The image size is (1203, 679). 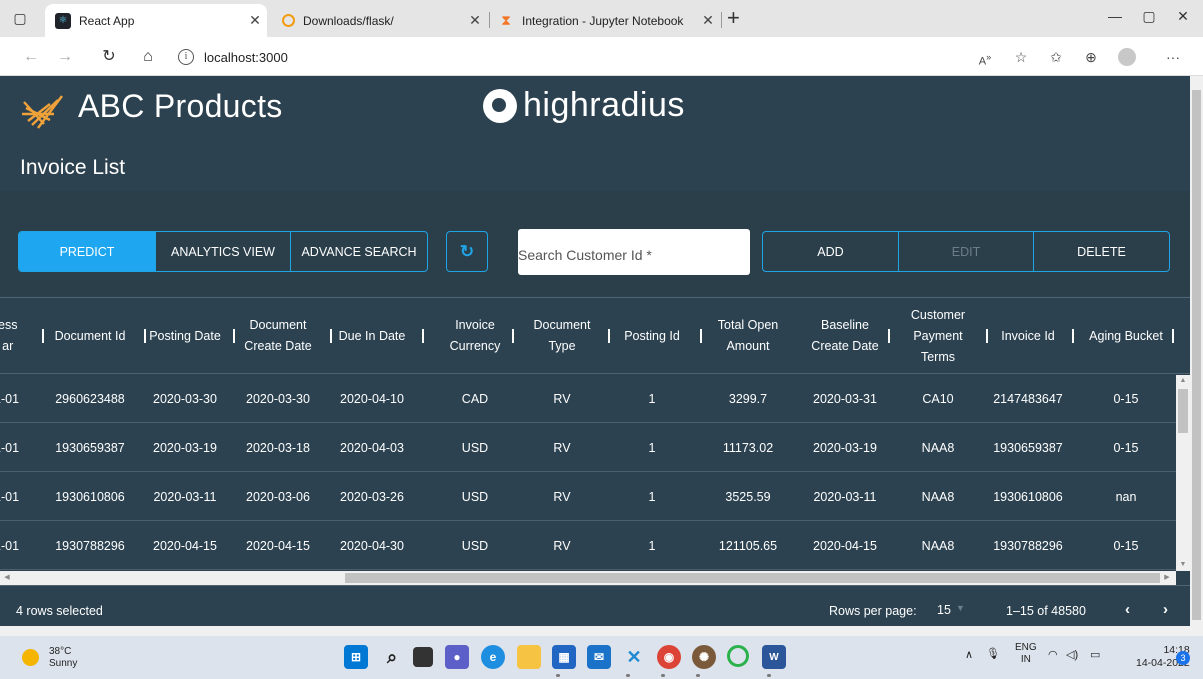 What do you see at coordinates (493, 657) in the screenshot?
I see `edge-browser-icon: e` at bounding box center [493, 657].